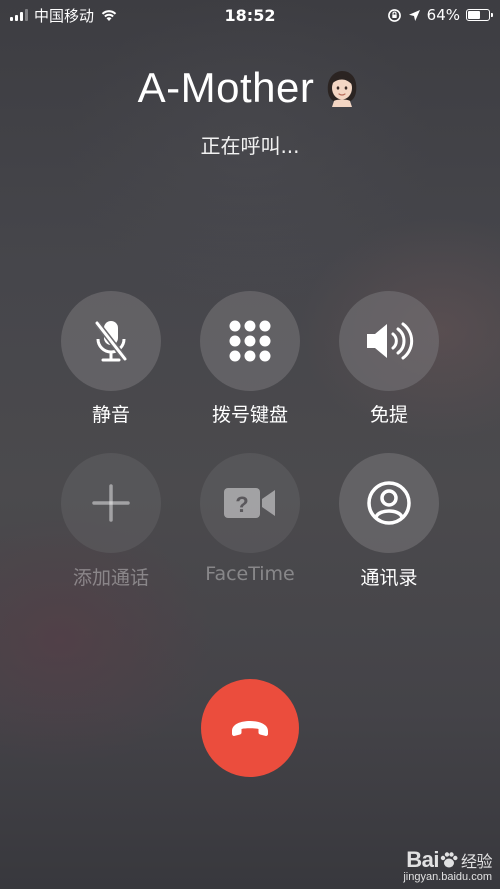 The width and height of the screenshot is (500, 889). What do you see at coordinates (389, 578) in the screenshot?
I see `contacts-label: 通讯录` at bounding box center [389, 578].